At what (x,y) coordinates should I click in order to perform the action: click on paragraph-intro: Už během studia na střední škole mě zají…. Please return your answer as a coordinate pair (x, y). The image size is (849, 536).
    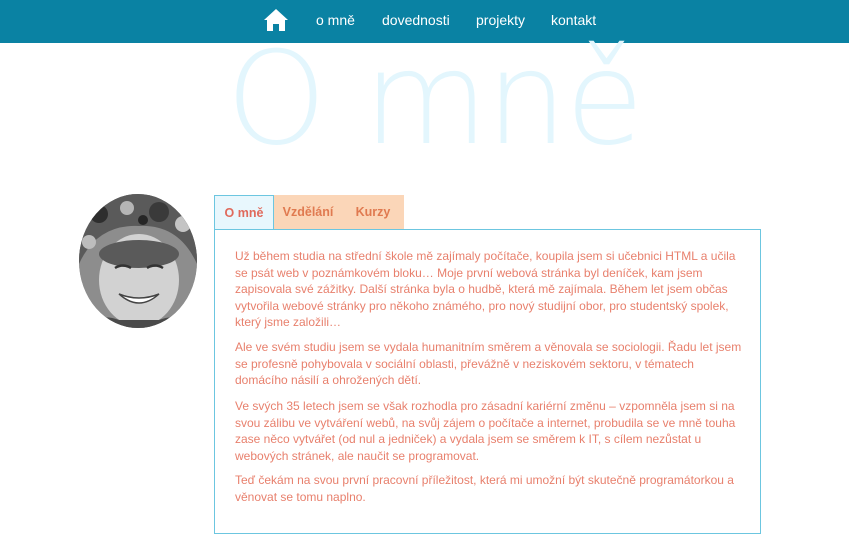
    Looking at the image, I should click on (485, 289).